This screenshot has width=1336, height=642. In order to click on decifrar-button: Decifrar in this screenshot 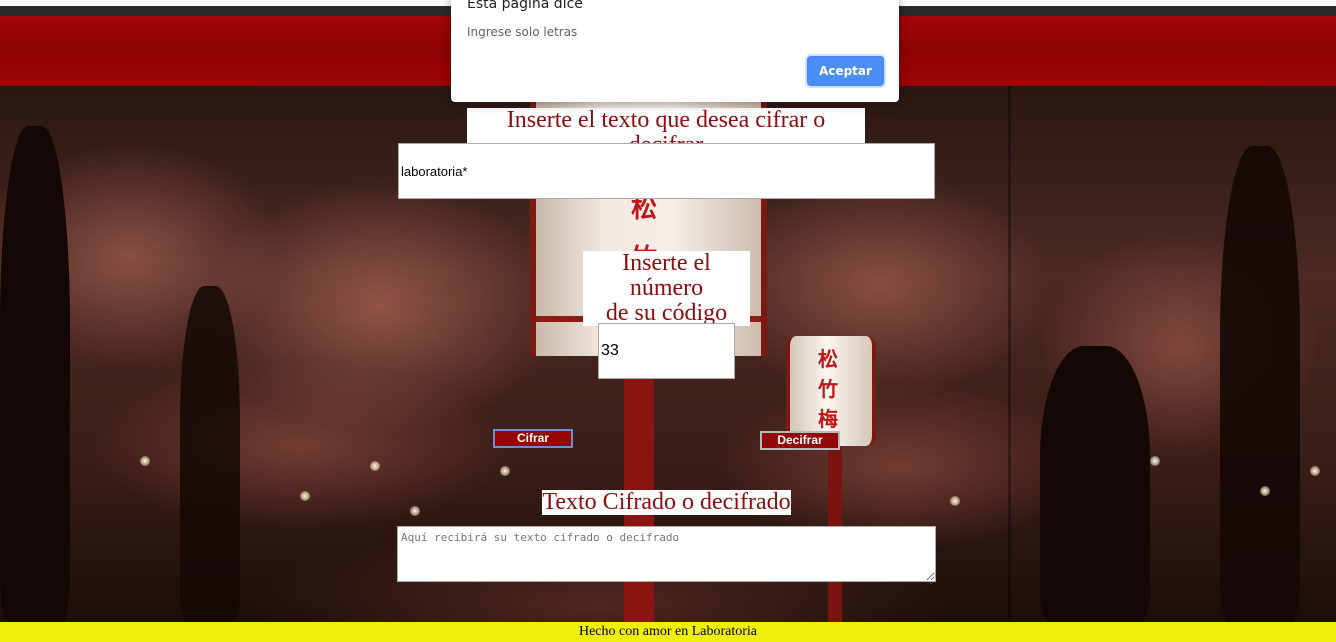, I will do `click(800, 440)`.